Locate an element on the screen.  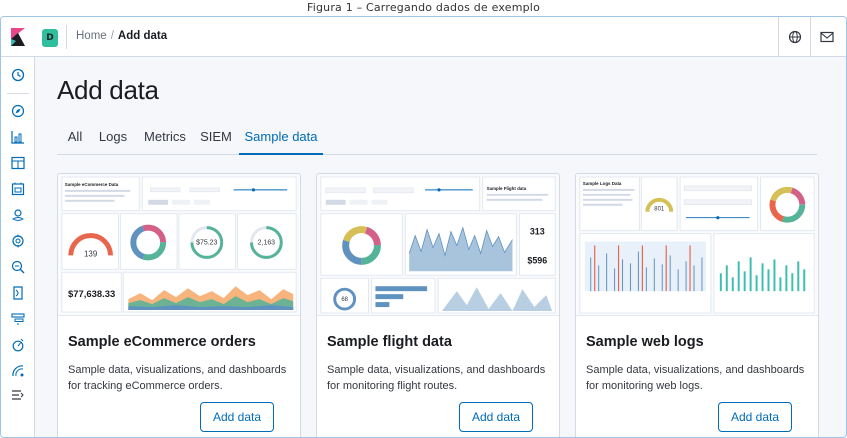
breadcrumb: Home / Add data is located at coordinates (121, 36).